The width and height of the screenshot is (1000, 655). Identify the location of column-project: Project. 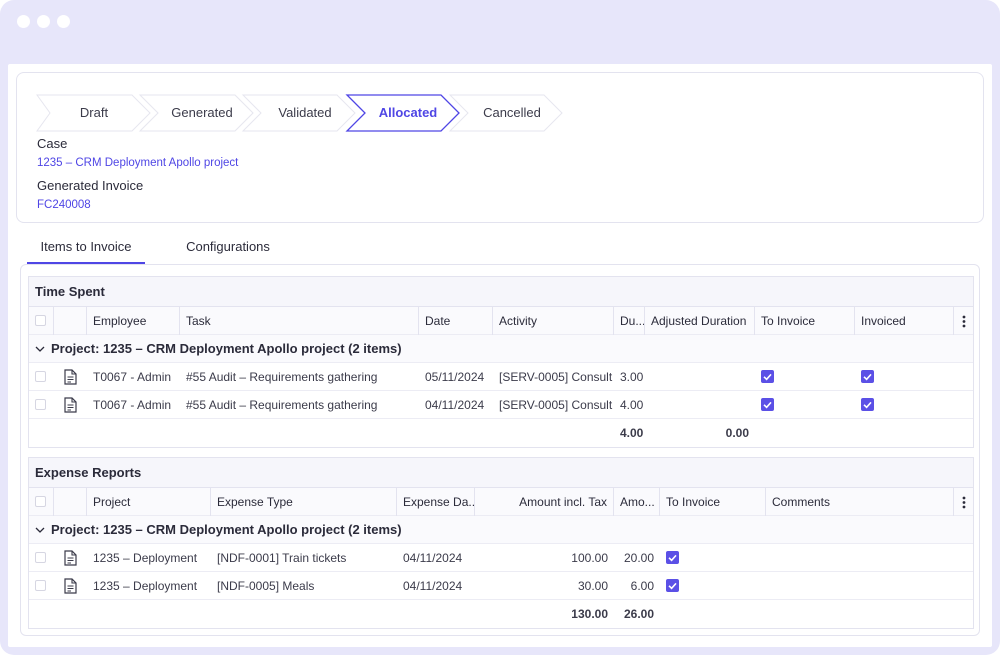
(149, 502).